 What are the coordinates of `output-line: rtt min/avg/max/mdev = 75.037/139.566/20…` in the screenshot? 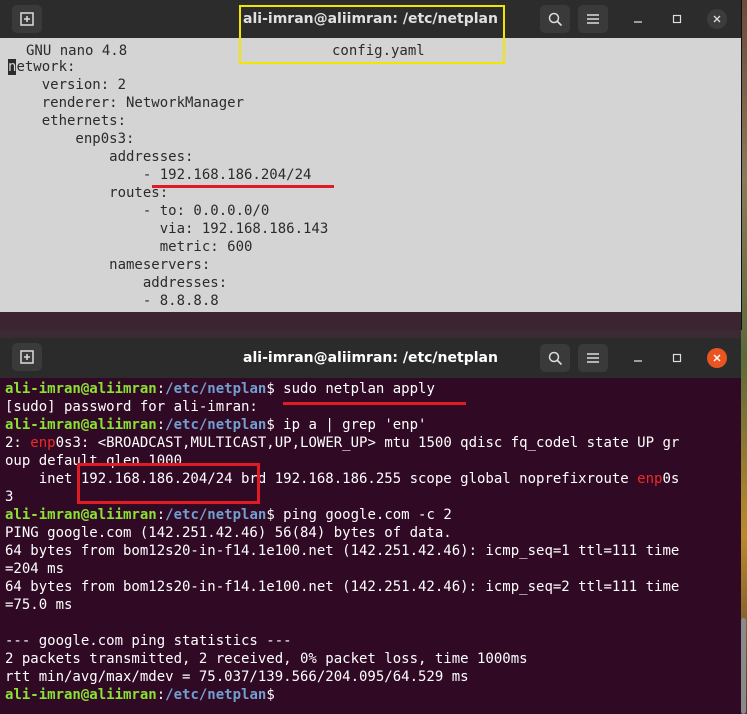 It's located at (237, 677).